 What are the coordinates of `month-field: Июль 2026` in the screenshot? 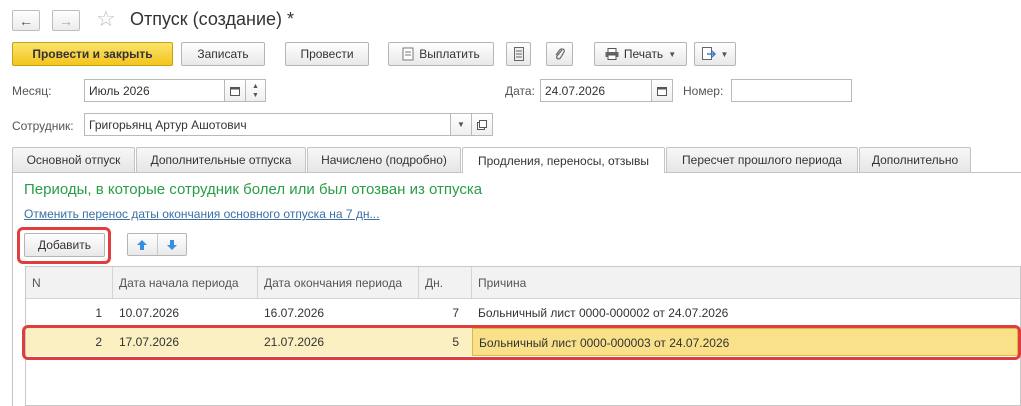 It's located at (154, 90).